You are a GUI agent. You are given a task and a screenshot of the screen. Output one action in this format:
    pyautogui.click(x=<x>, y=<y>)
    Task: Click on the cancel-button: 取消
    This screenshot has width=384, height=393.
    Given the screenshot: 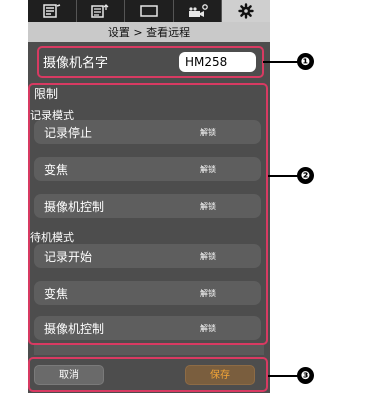 What is the action you would take?
    pyautogui.click(x=69, y=375)
    